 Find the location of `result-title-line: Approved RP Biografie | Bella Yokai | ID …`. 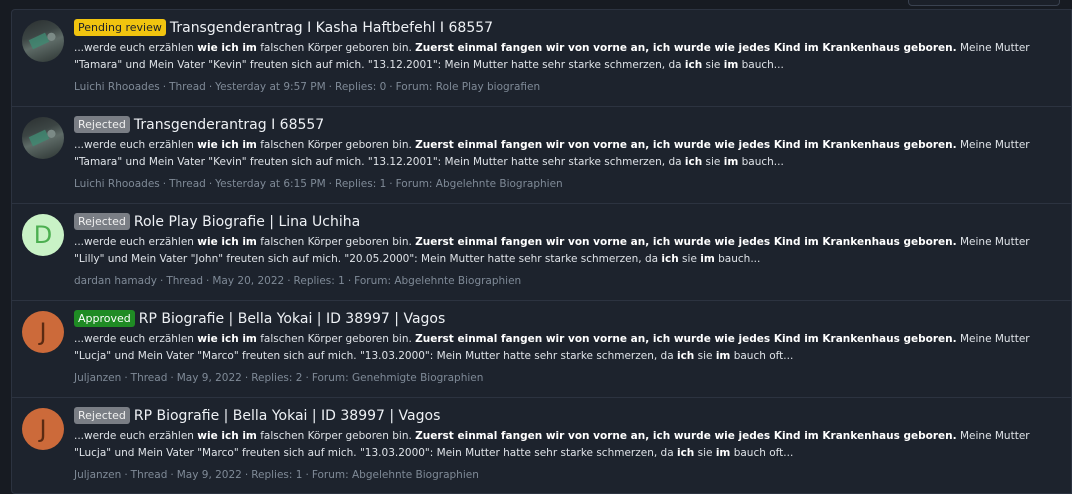

result-title-line: Approved RP Biografie | Bella Yokai | ID … is located at coordinates (568, 319).